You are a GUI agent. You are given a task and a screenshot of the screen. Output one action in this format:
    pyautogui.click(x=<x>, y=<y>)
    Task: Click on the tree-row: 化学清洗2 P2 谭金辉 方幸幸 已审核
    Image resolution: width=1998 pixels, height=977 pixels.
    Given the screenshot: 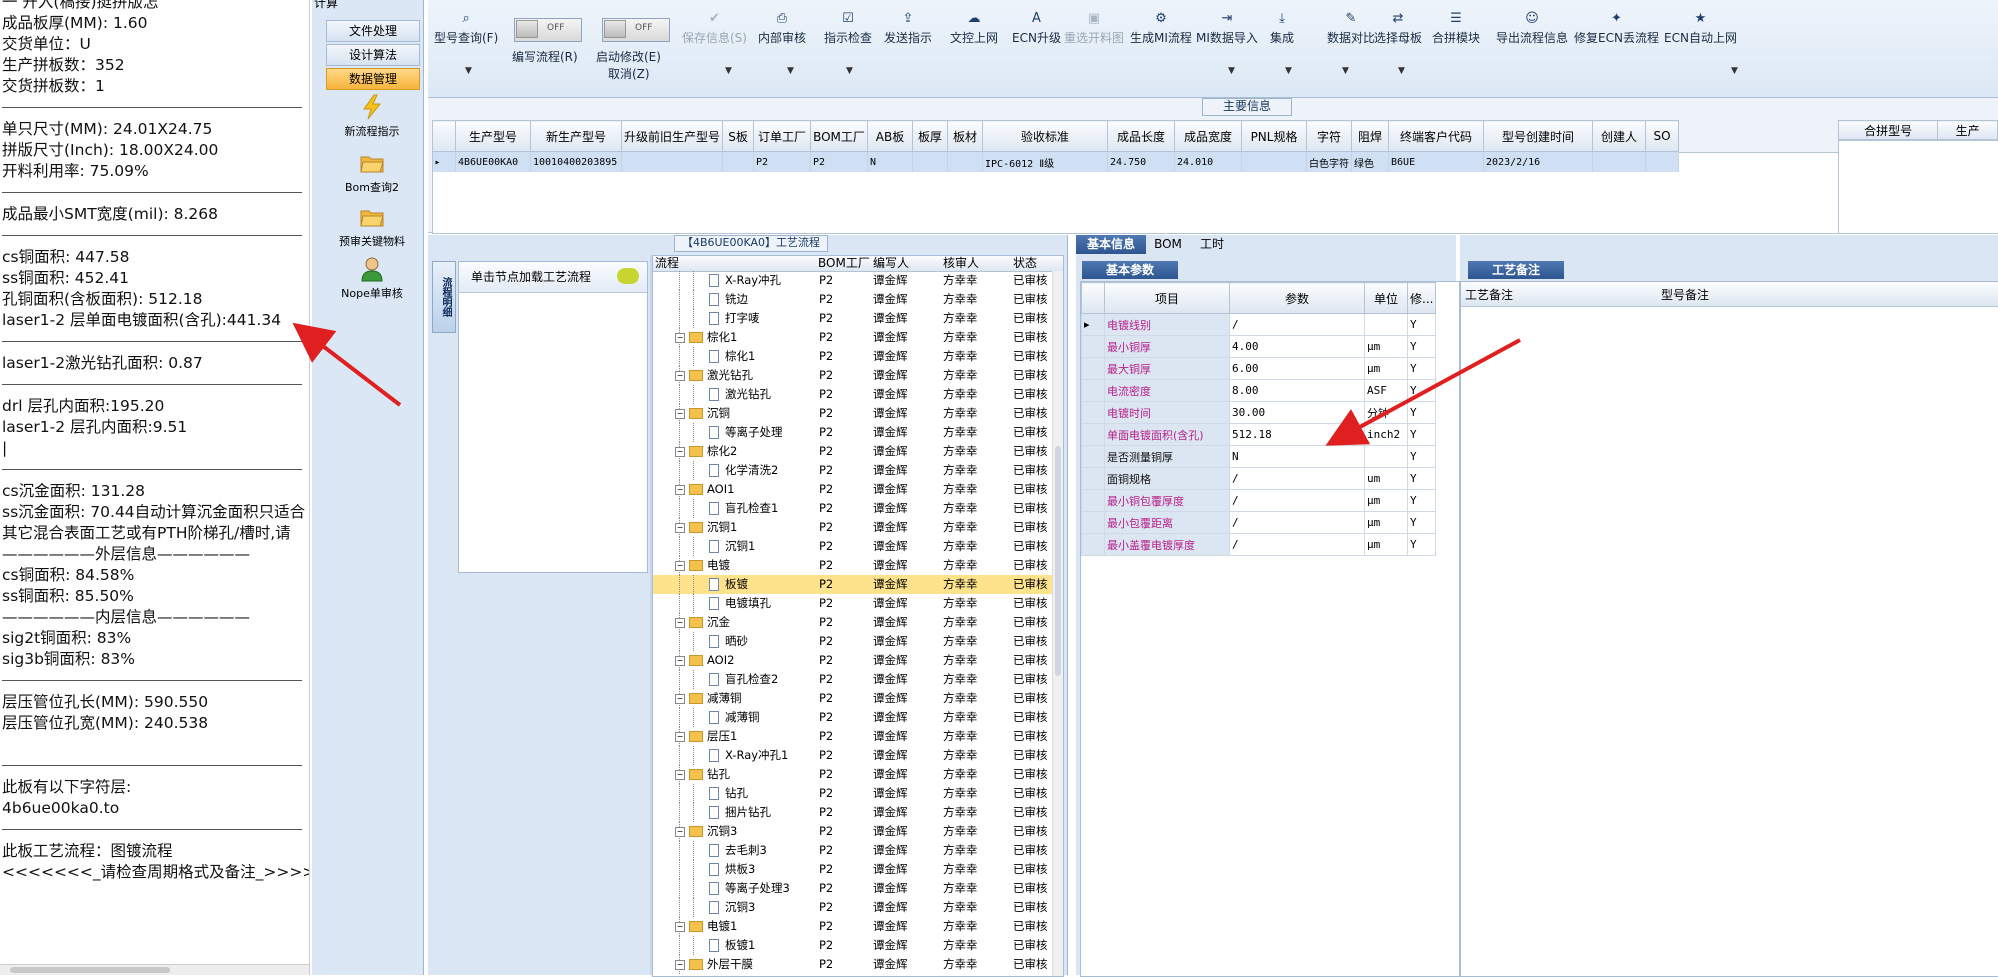 What is the action you would take?
    pyautogui.click(x=853, y=470)
    